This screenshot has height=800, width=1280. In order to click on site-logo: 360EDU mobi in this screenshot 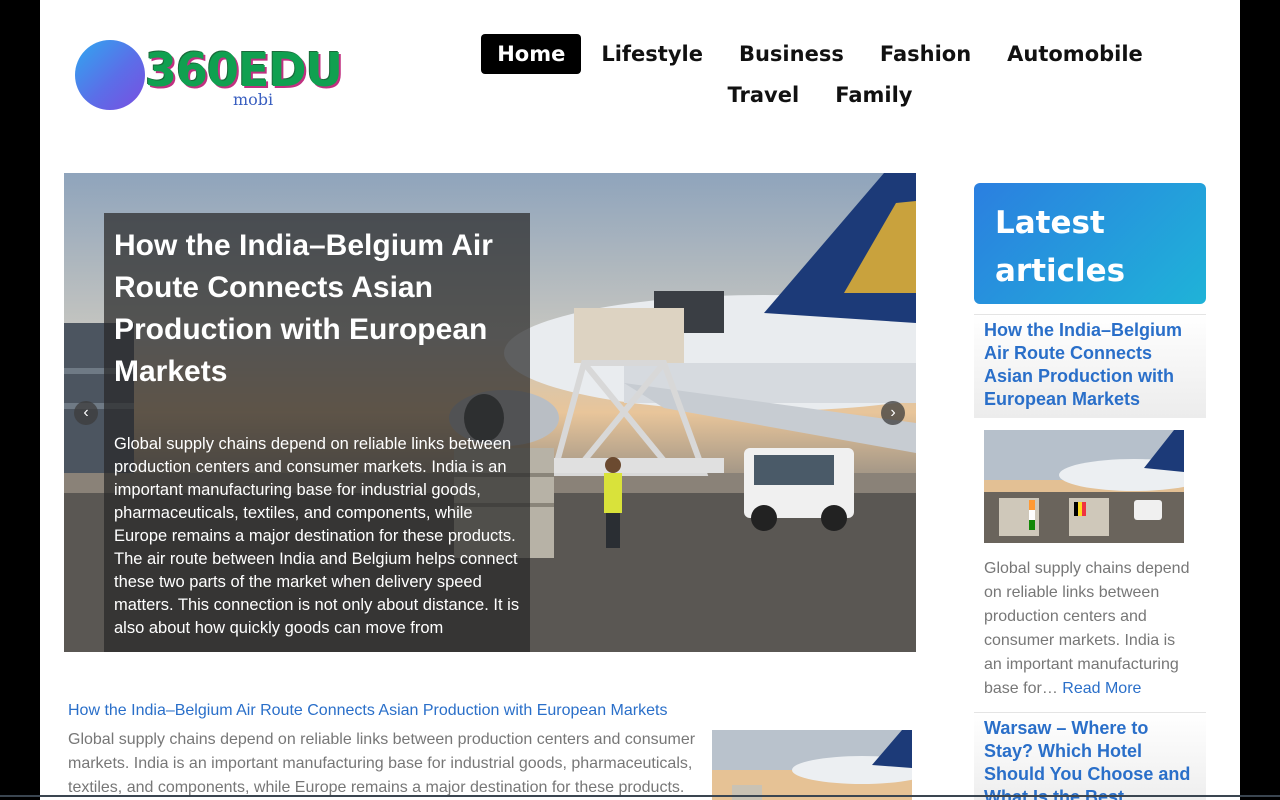, I will do `click(225, 78)`.